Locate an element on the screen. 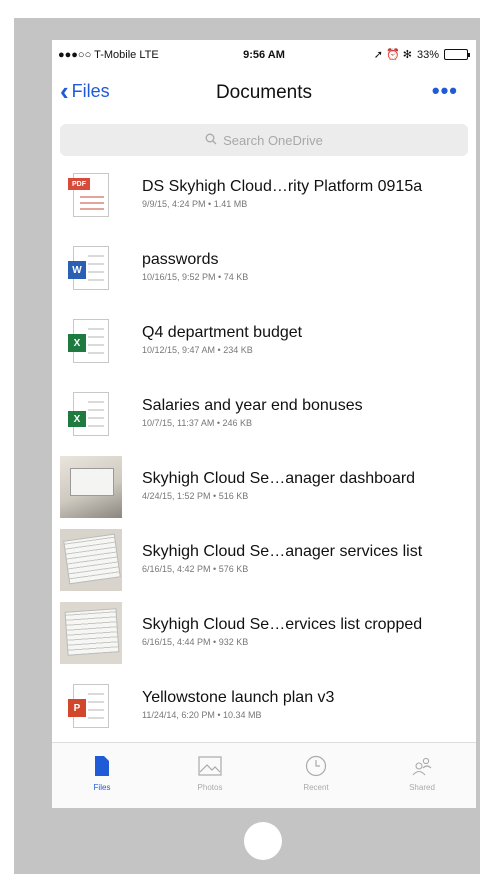 The height and width of the screenshot is (874, 494). status-bar: ●●●○○ T-Mobile LTE 9:56 AM ➚ ⏰ ✻ 33% is located at coordinates (264, 55).